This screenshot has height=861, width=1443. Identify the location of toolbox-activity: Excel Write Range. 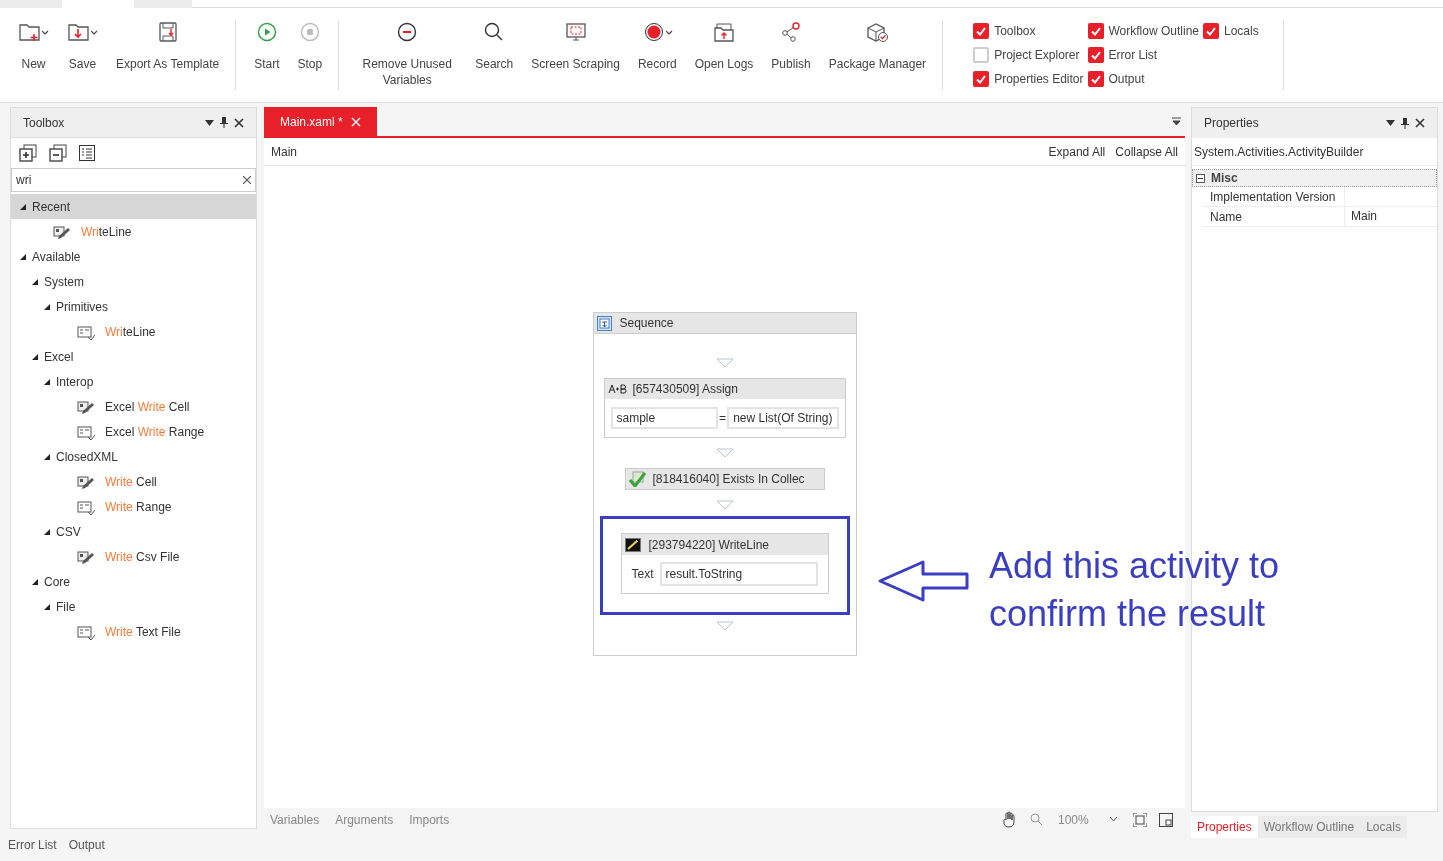
(133, 431).